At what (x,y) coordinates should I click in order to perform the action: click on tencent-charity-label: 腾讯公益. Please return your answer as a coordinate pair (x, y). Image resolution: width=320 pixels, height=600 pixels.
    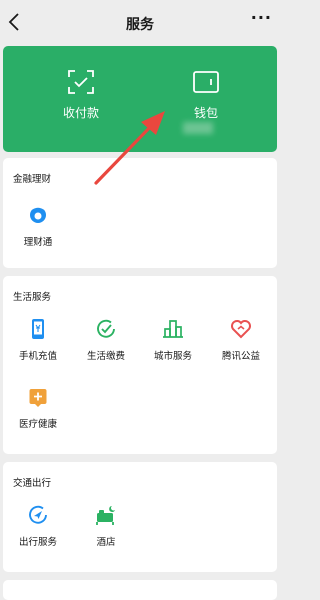
    Looking at the image, I should click on (240, 356).